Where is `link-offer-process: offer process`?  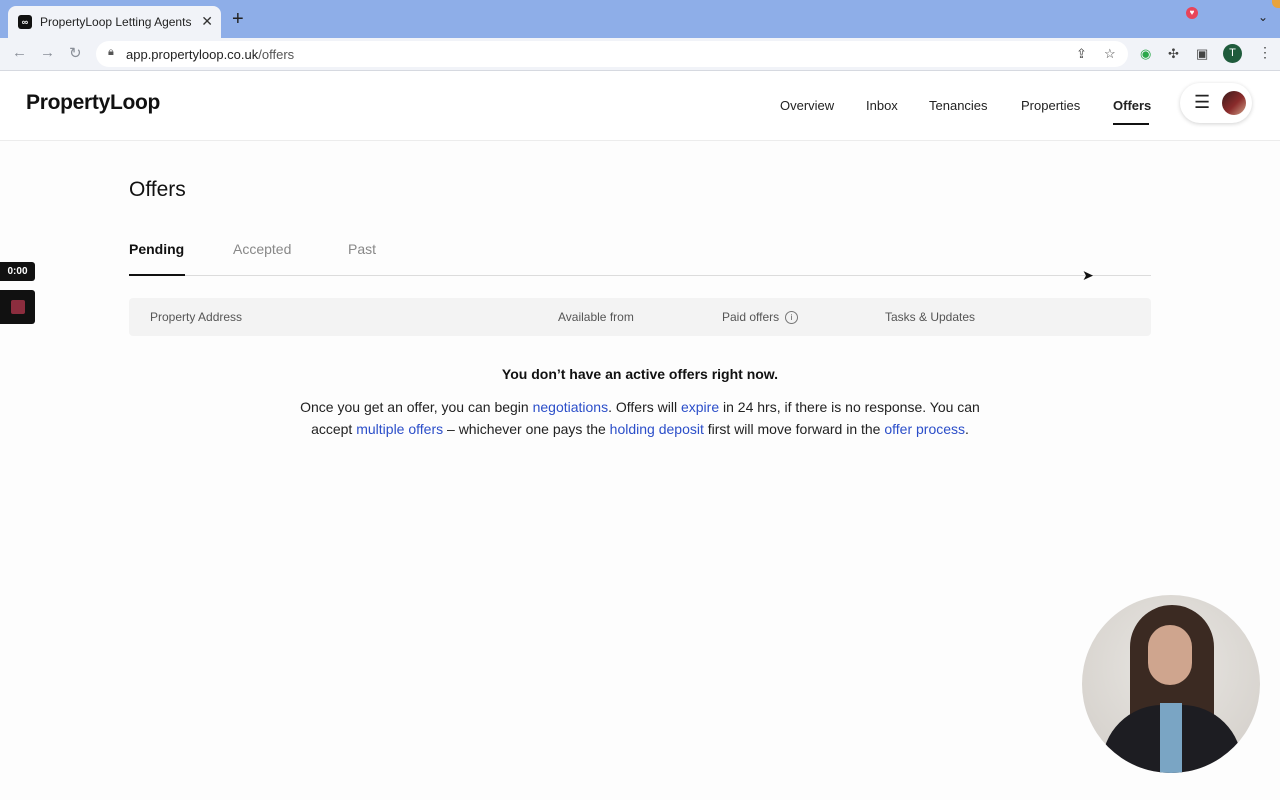 link-offer-process: offer process is located at coordinates (924, 429).